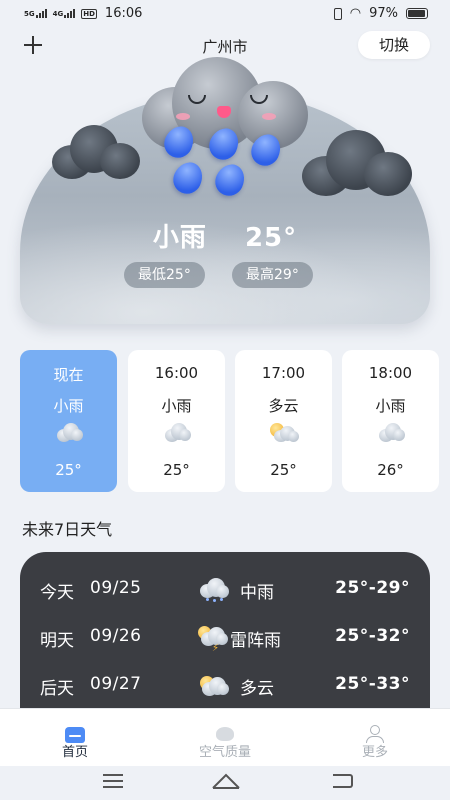 This screenshot has height=800, width=450. What do you see at coordinates (355, 13) in the screenshot?
I see `wifi-icon: ◠` at bounding box center [355, 13].